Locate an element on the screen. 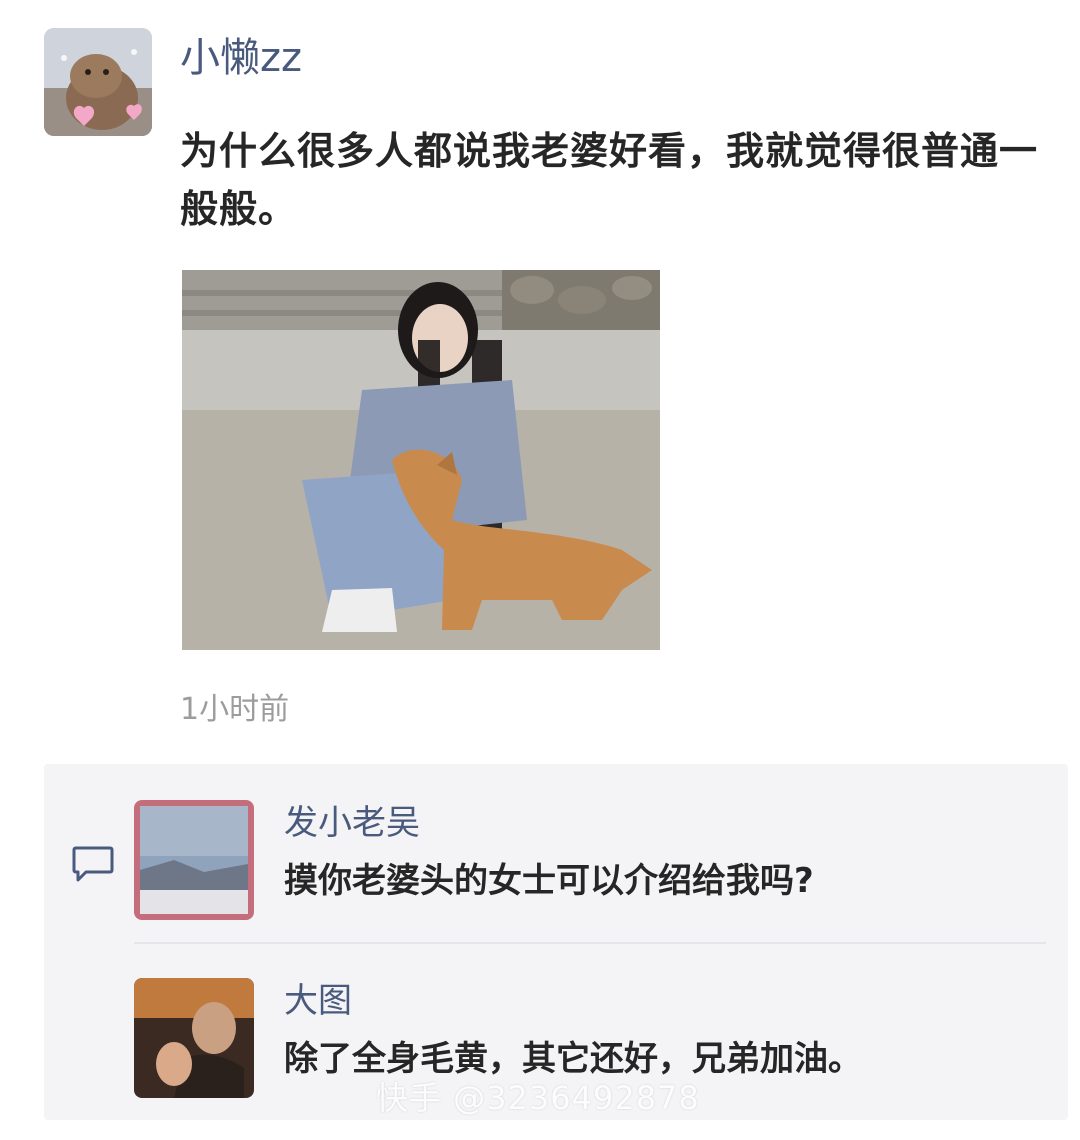  platform-watermark: 快手 @3236492878 is located at coordinates (538, 1098).